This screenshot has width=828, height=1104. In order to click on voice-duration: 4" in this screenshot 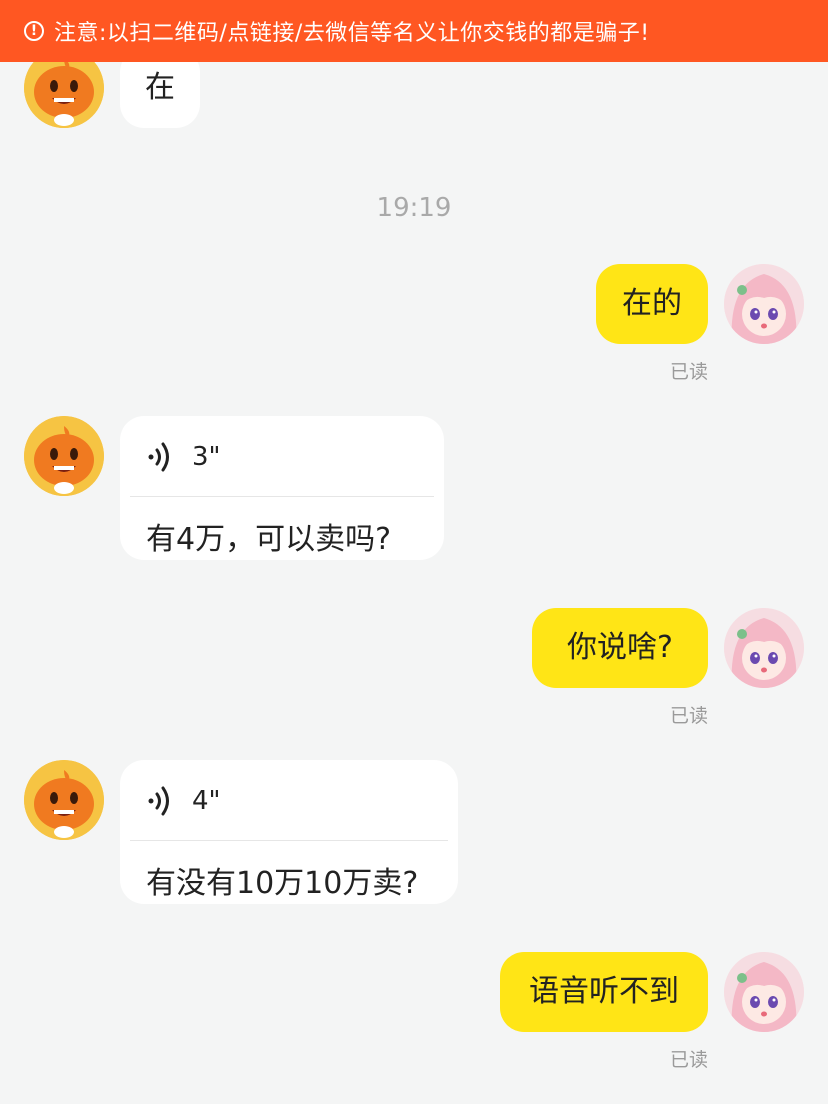, I will do `click(206, 801)`.